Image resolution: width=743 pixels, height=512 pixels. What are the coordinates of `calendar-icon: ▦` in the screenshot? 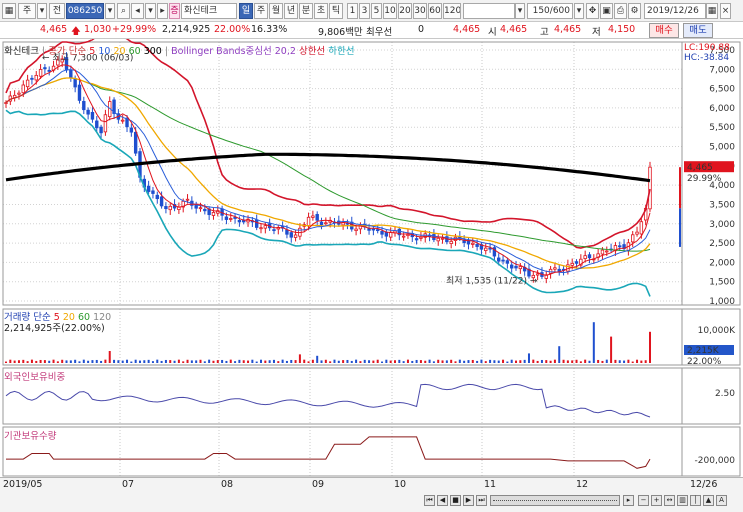 It's located at (712, 11).